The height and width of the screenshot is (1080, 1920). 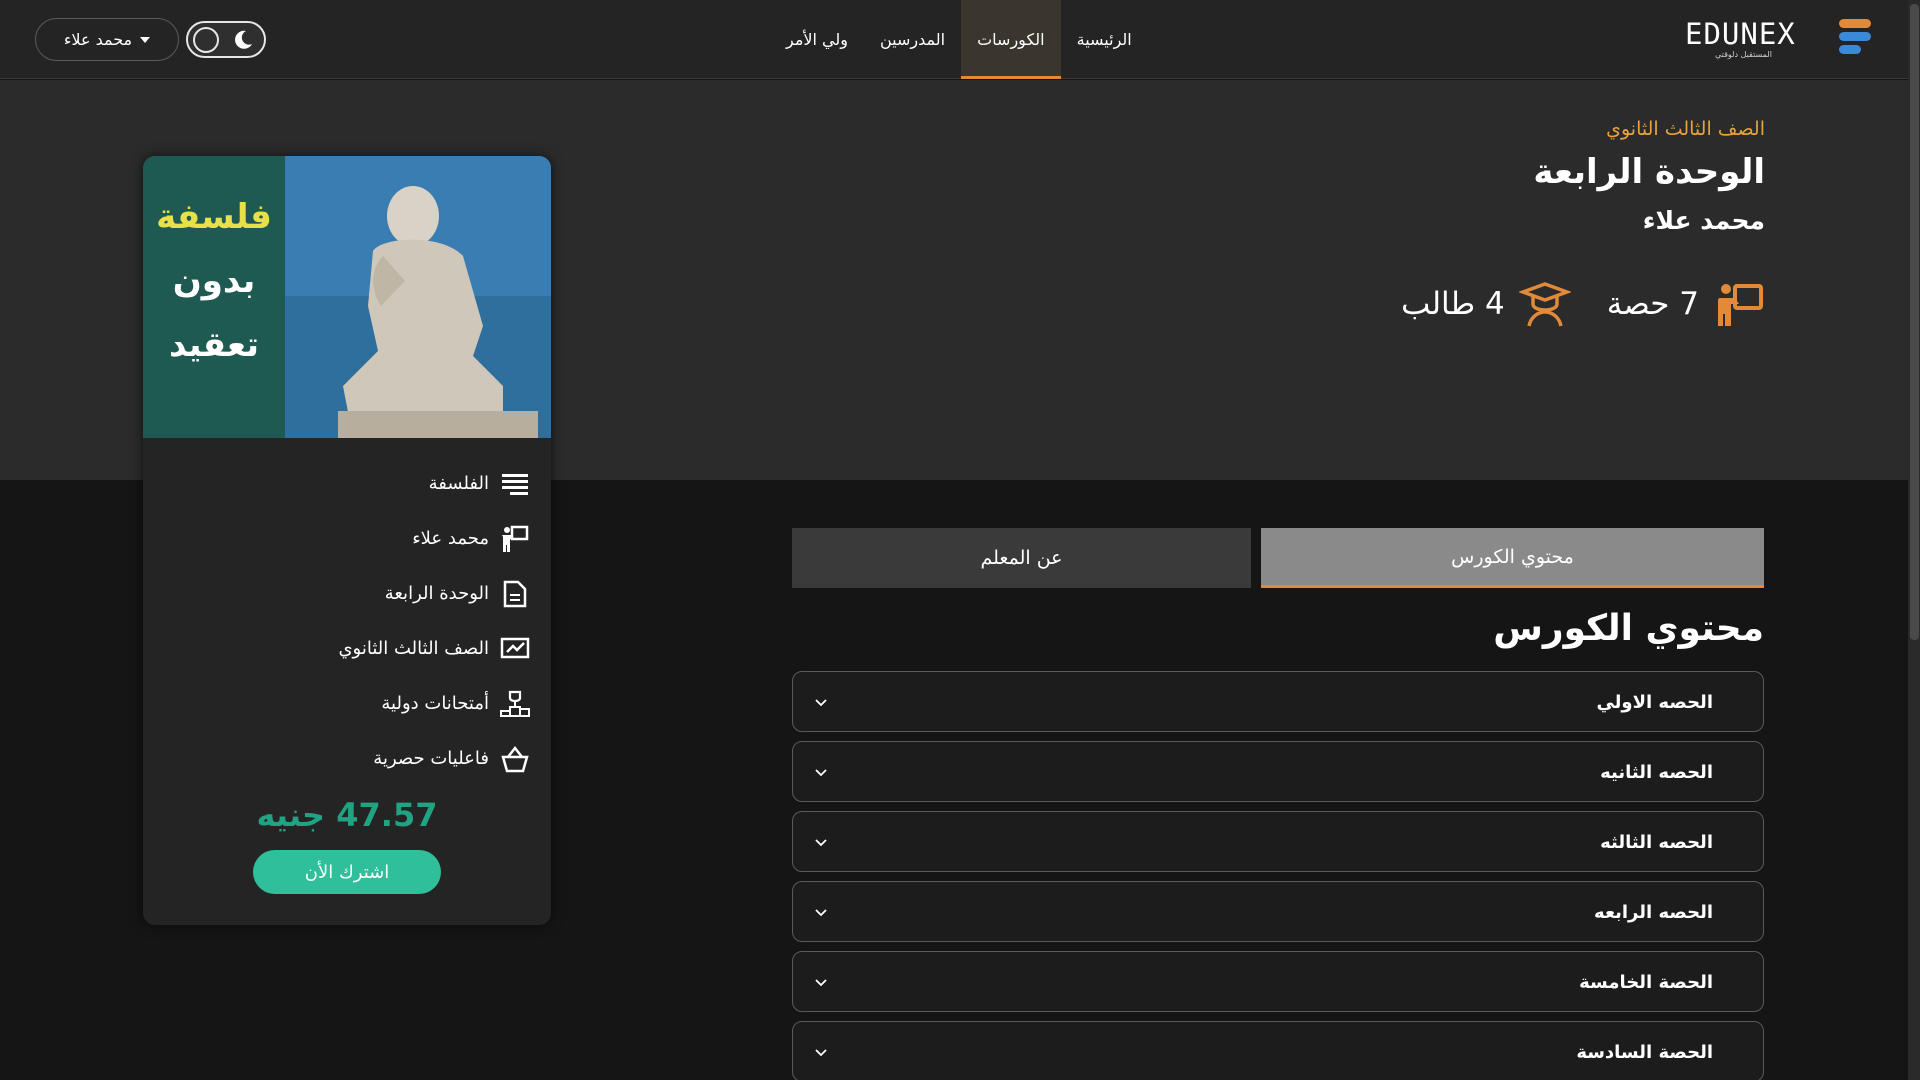 I want to click on user-menu-button: محمد علاء, so click(x=107, y=39).